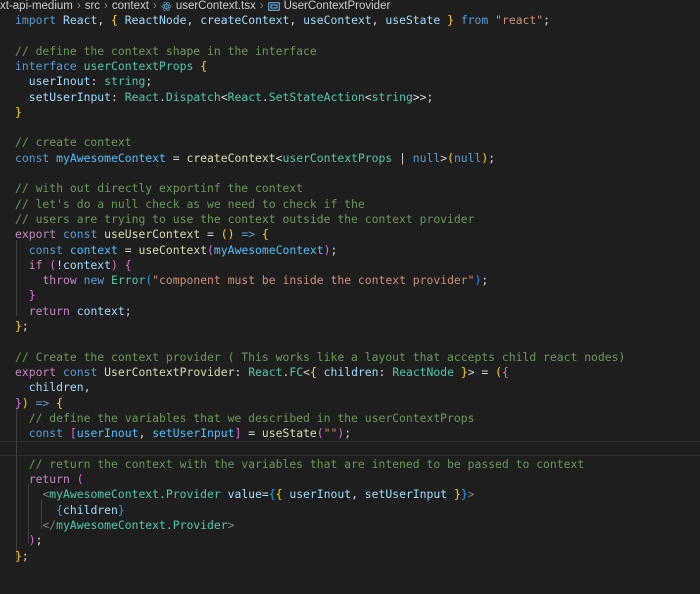 The width and height of the screenshot is (700, 594). Describe the element at coordinates (474, 20) in the screenshot. I see `code-token: from` at that location.